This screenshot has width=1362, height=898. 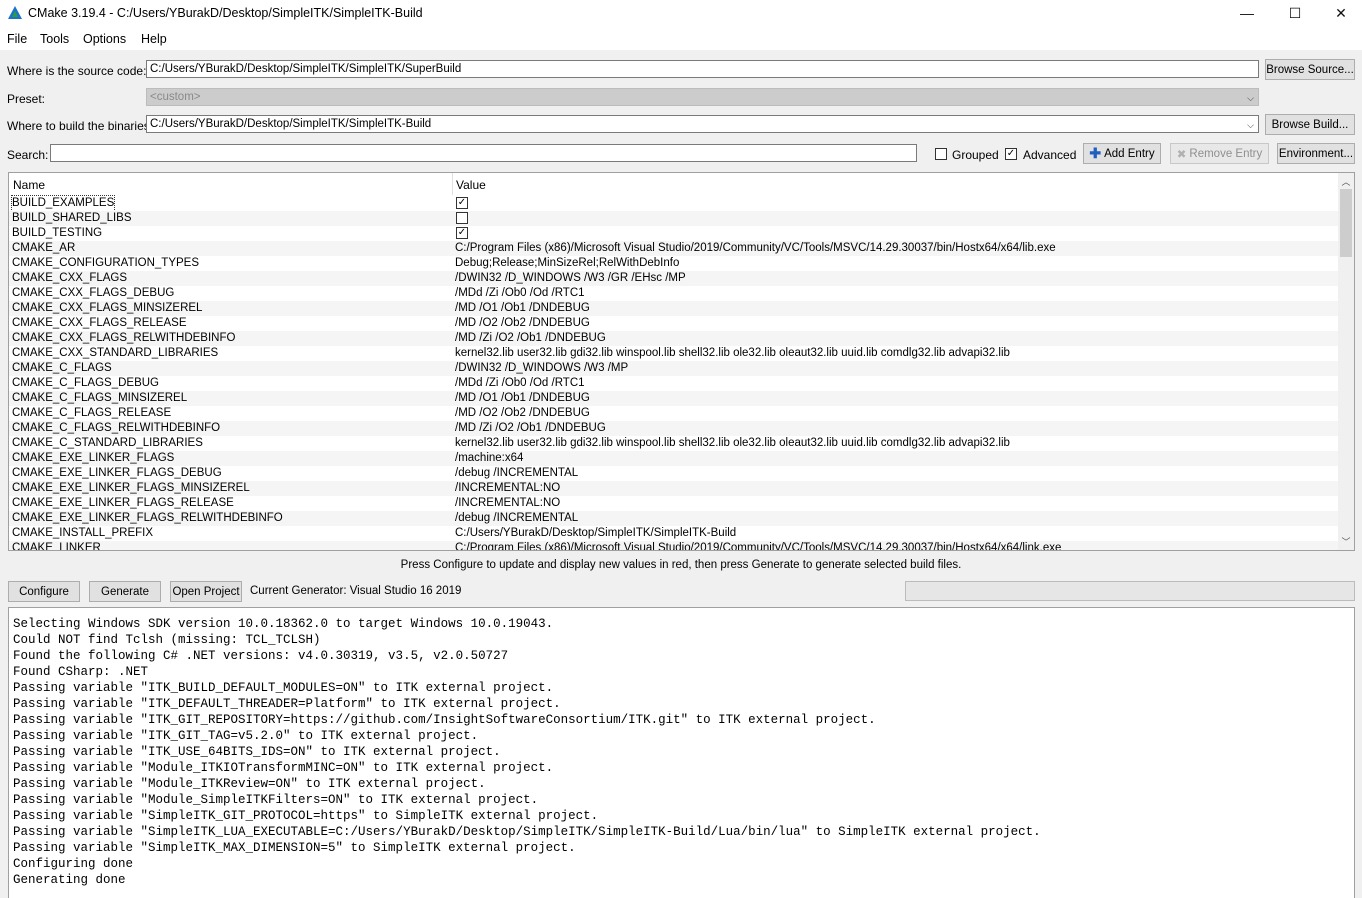 I want to click on scroll-up-icon: ︿, so click(x=1346, y=181).